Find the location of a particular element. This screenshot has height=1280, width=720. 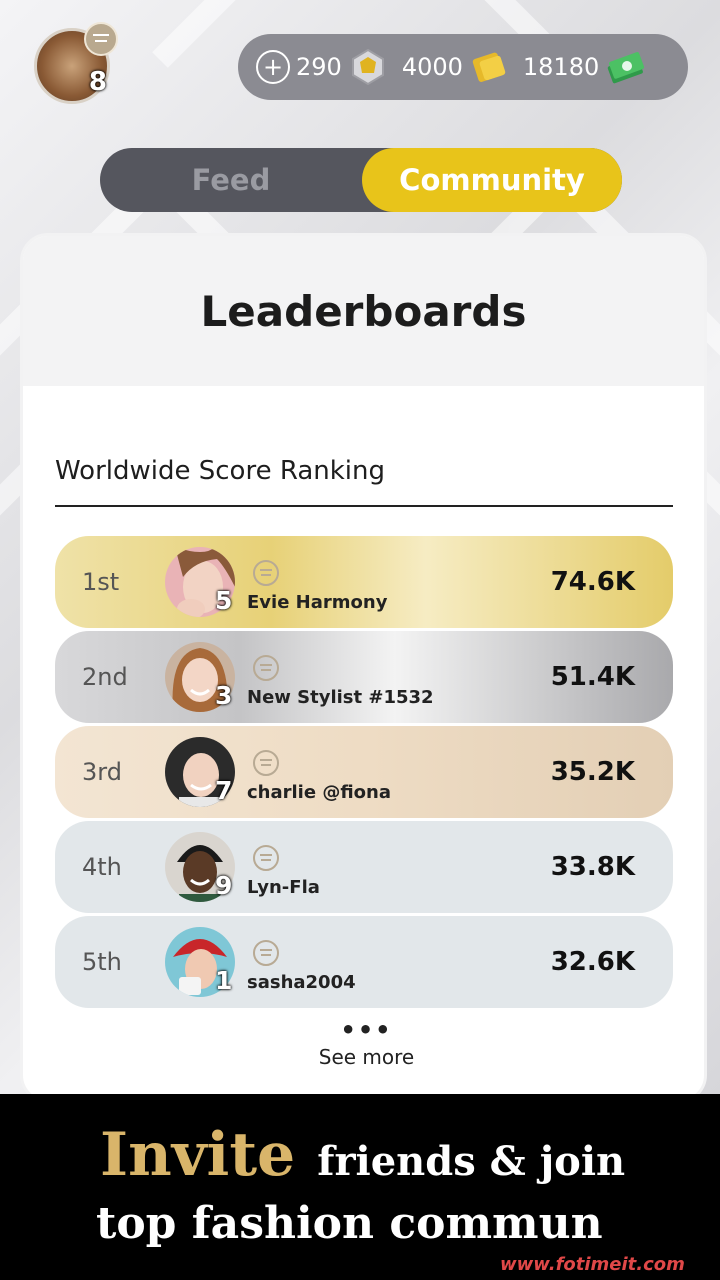

ticket-count: 4000 is located at coordinates (432, 67).